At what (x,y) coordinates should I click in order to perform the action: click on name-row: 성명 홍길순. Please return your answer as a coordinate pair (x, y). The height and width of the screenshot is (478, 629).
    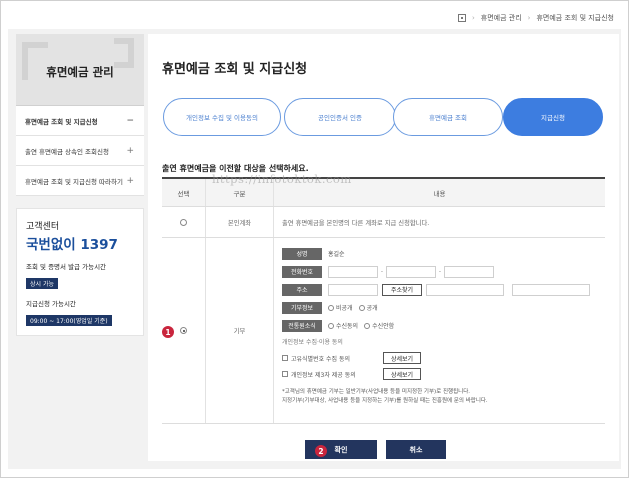
    Looking at the image, I should click on (443, 253).